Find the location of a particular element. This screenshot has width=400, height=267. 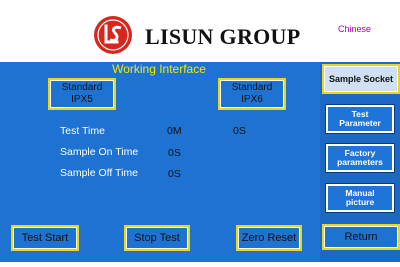

standard-ipx5-line2: IPX5 is located at coordinates (82, 99).